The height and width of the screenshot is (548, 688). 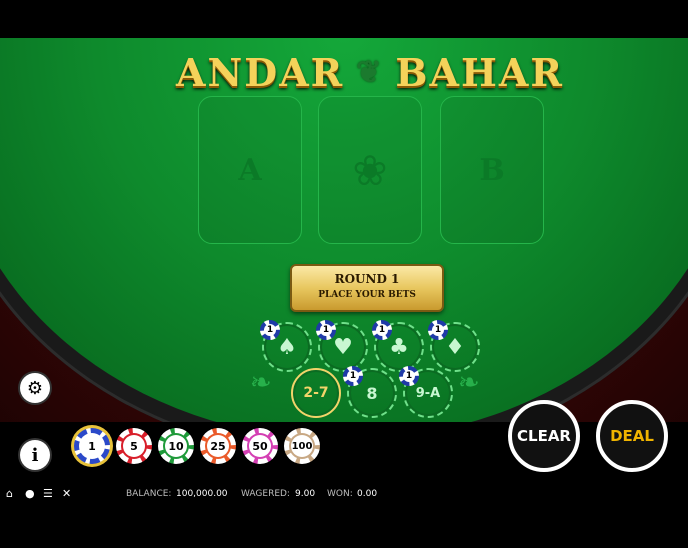 I want to click on spade-icon: ♠, so click(x=287, y=347).